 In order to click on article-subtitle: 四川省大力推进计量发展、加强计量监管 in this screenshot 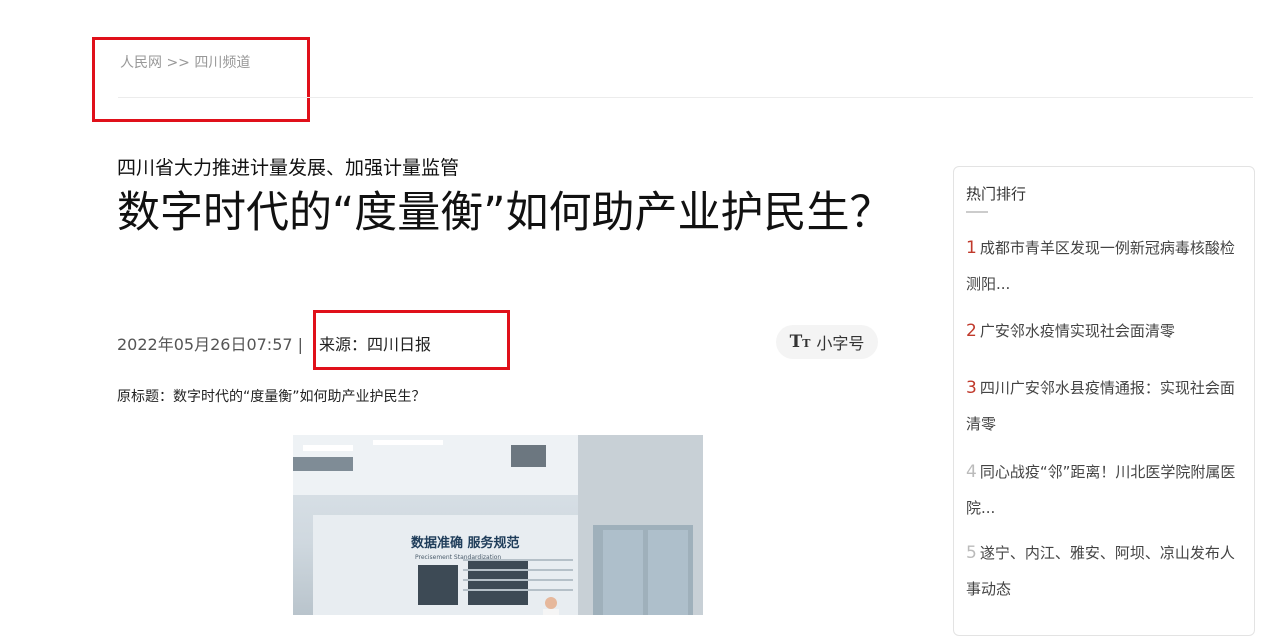, I will do `click(288, 168)`.